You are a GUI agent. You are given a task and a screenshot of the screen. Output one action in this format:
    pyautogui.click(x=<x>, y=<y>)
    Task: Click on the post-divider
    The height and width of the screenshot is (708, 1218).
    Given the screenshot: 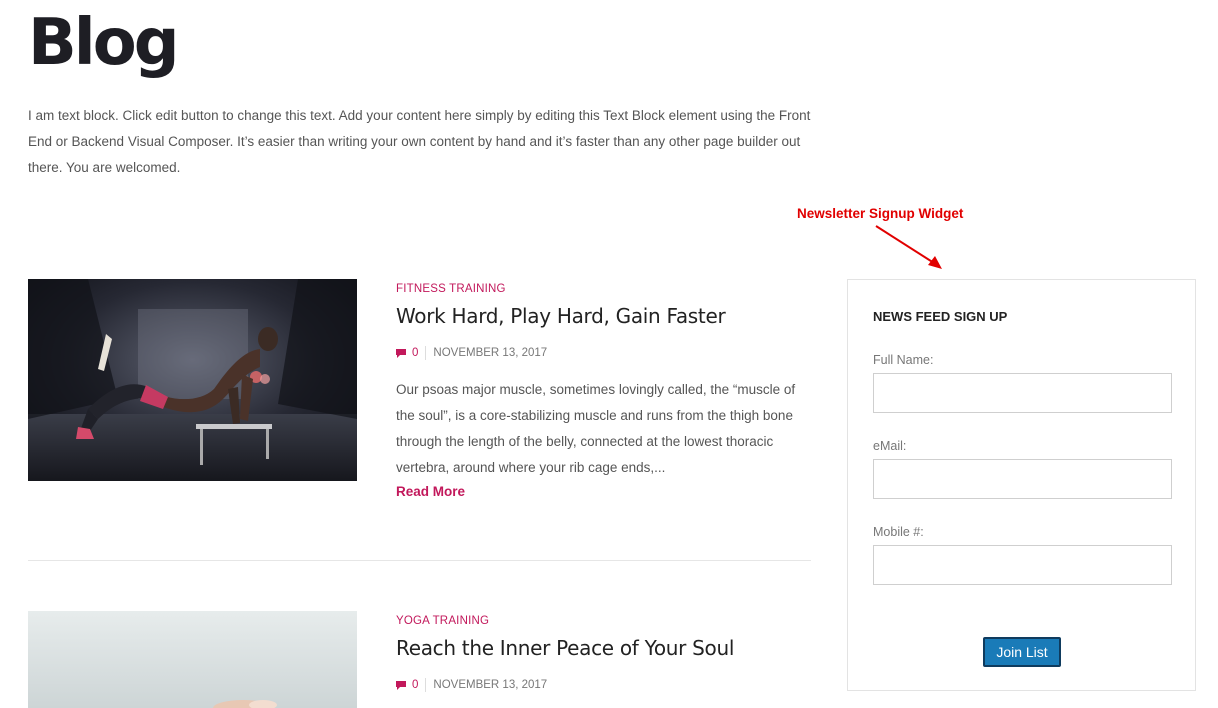 What is the action you would take?
    pyautogui.click(x=419, y=560)
    